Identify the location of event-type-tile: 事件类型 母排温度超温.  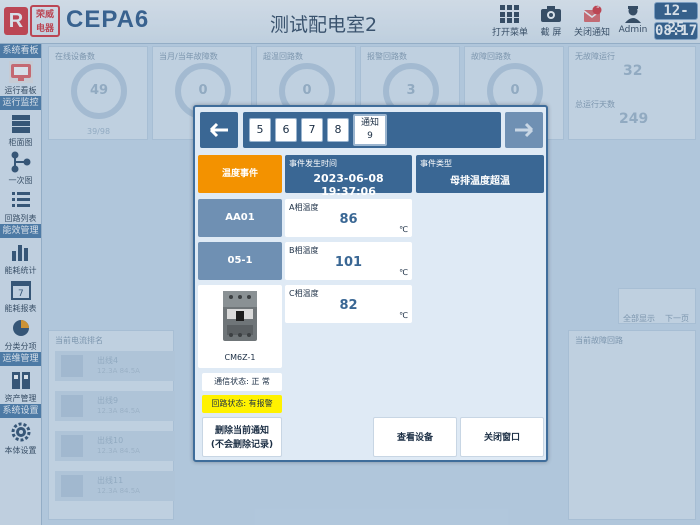
(480, 174).